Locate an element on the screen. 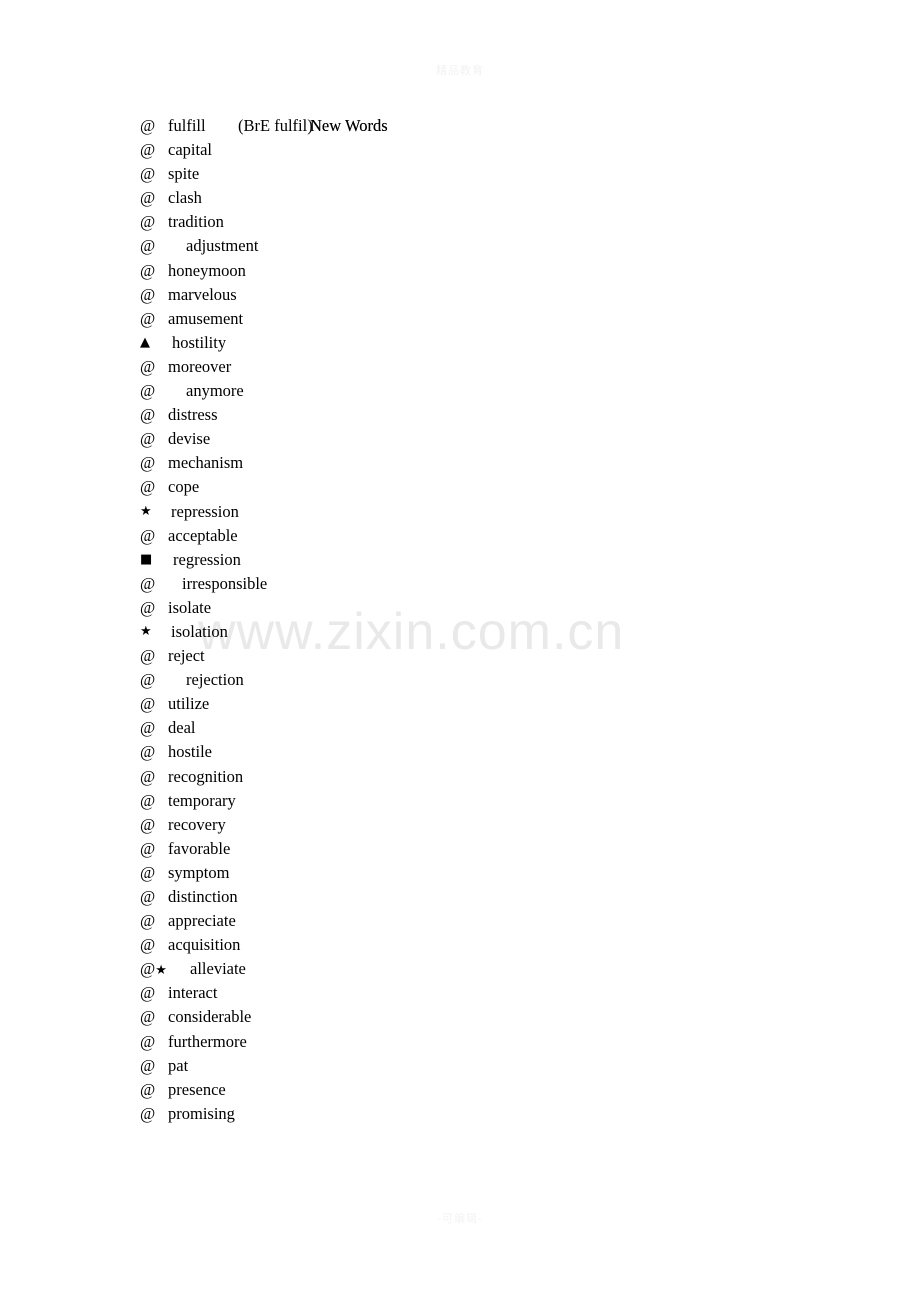  header-watermark: 精品教育 is located at coordinates (460, 71).